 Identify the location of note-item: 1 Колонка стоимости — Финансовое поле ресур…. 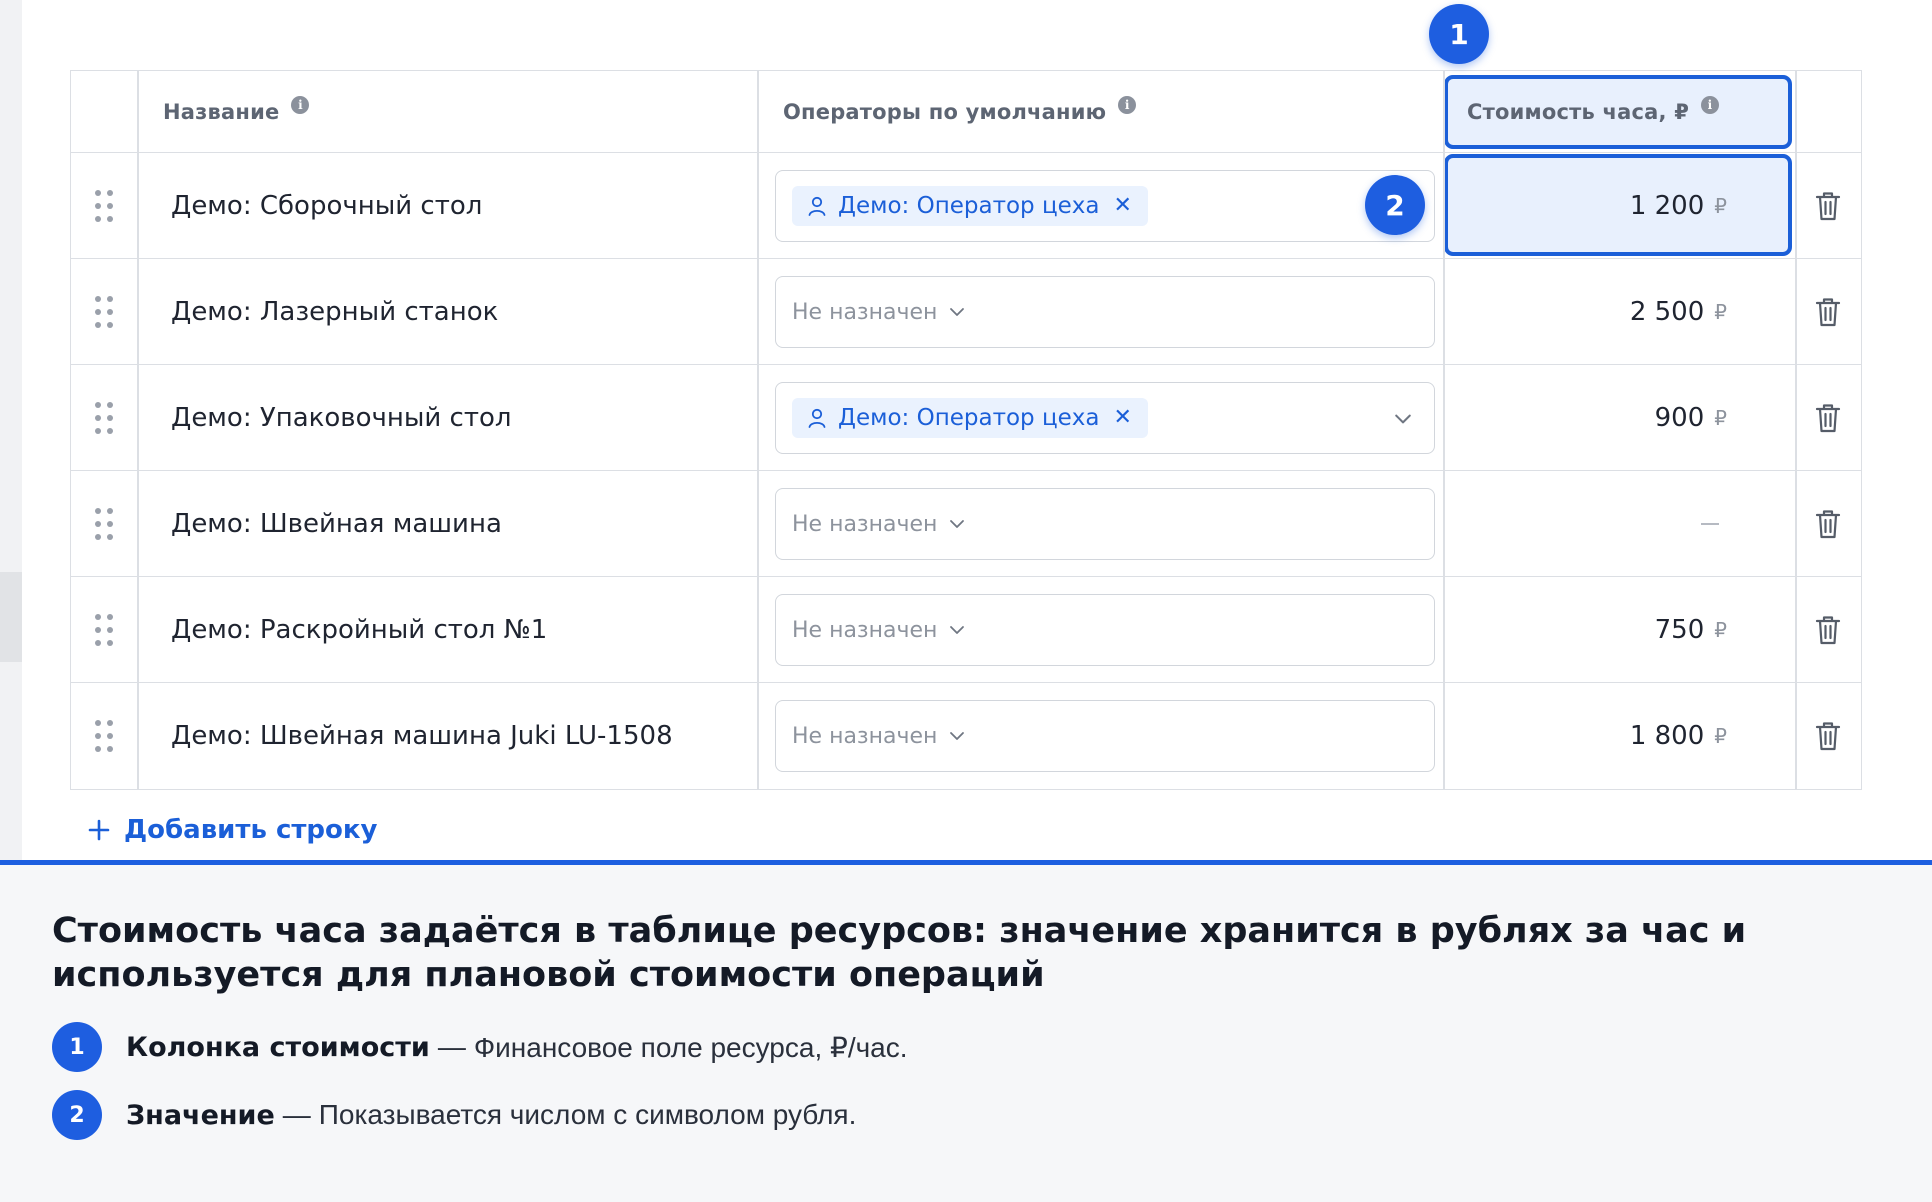
(480, 1047).